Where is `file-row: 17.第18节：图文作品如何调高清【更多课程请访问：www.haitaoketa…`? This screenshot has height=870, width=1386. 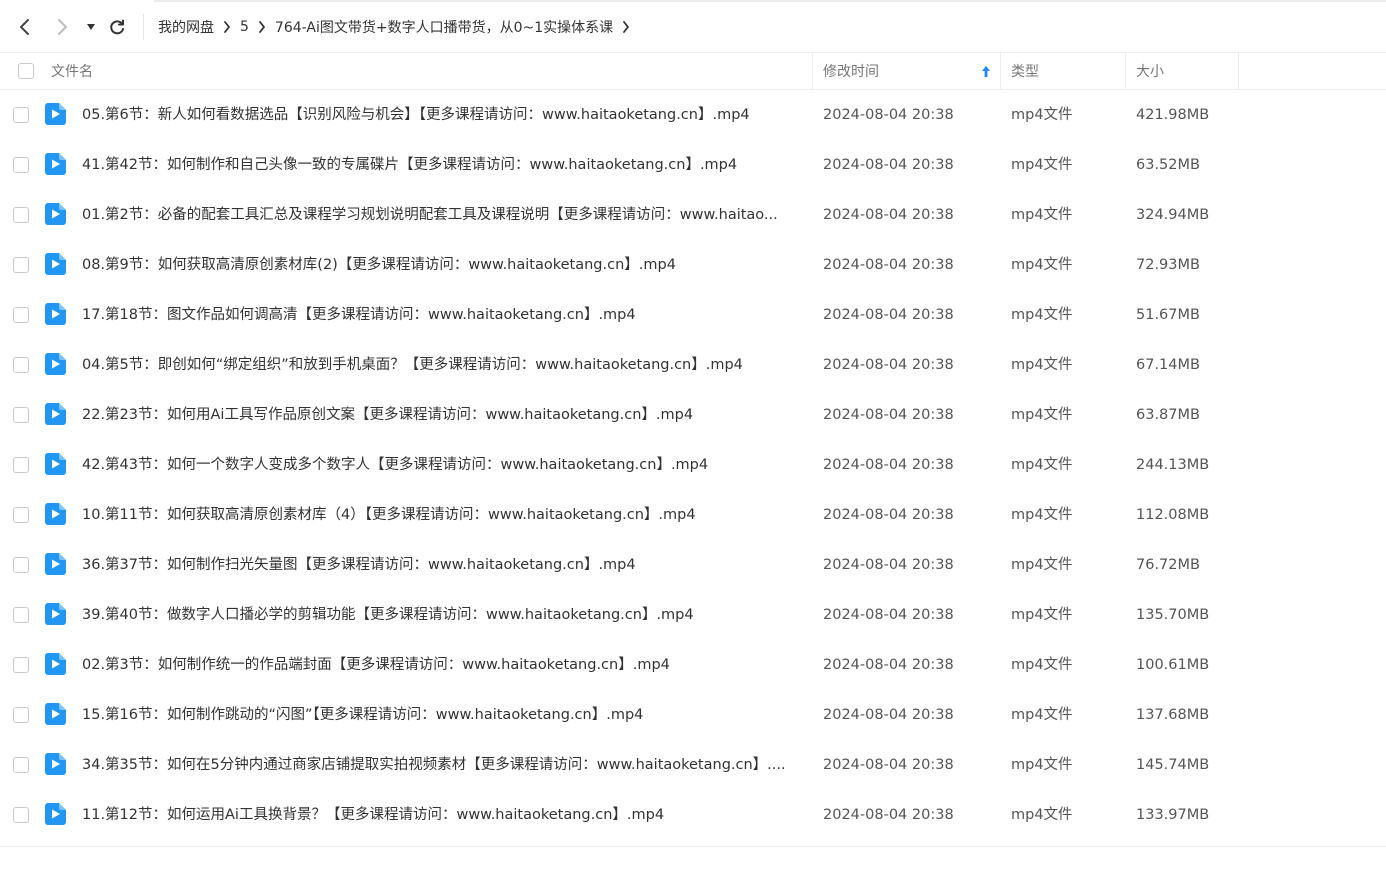 file-row: 17.第18节：图文作品如何调高清【更多课程请访问：www.haitaoketa… is located at coordinates (693, 315).